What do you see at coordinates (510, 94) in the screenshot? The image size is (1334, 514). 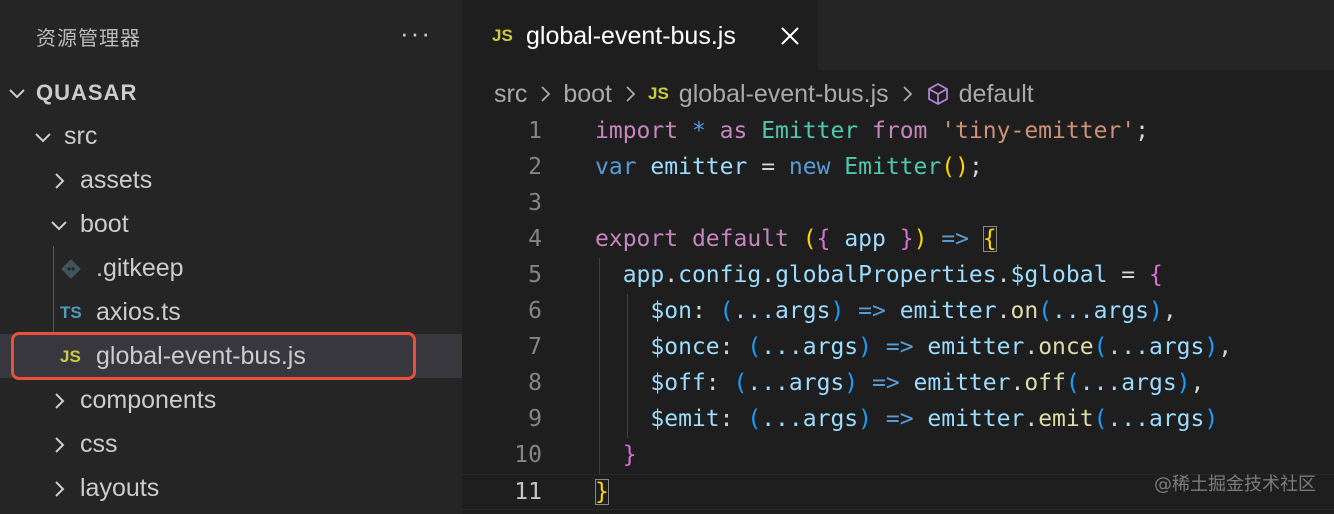 I see `breadcrumb-item: src` at bounding box center [510, 94].